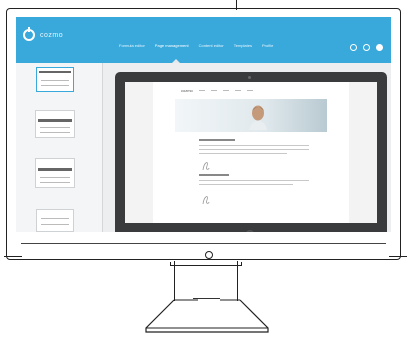  What do you see at coordinates (379, 47) in the screenshot?
I see `user-icon` at bounding box center [379, 47].